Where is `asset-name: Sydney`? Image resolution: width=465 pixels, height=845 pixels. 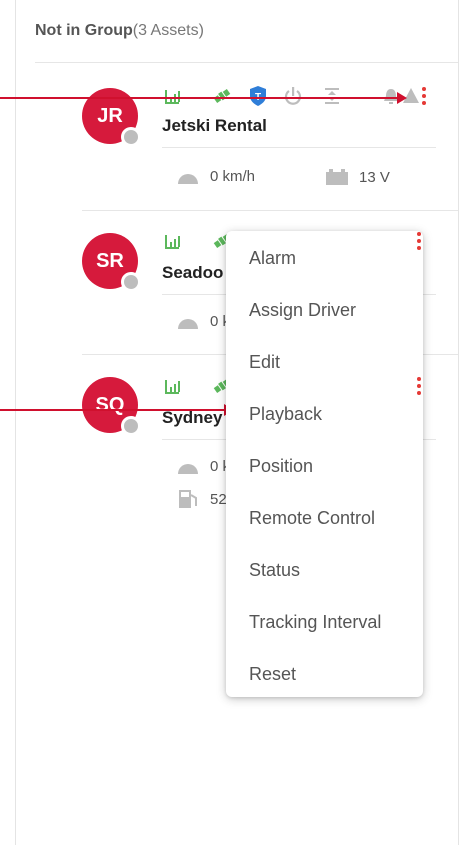
asset-name: Sydney is located at coordinates (192, 417).